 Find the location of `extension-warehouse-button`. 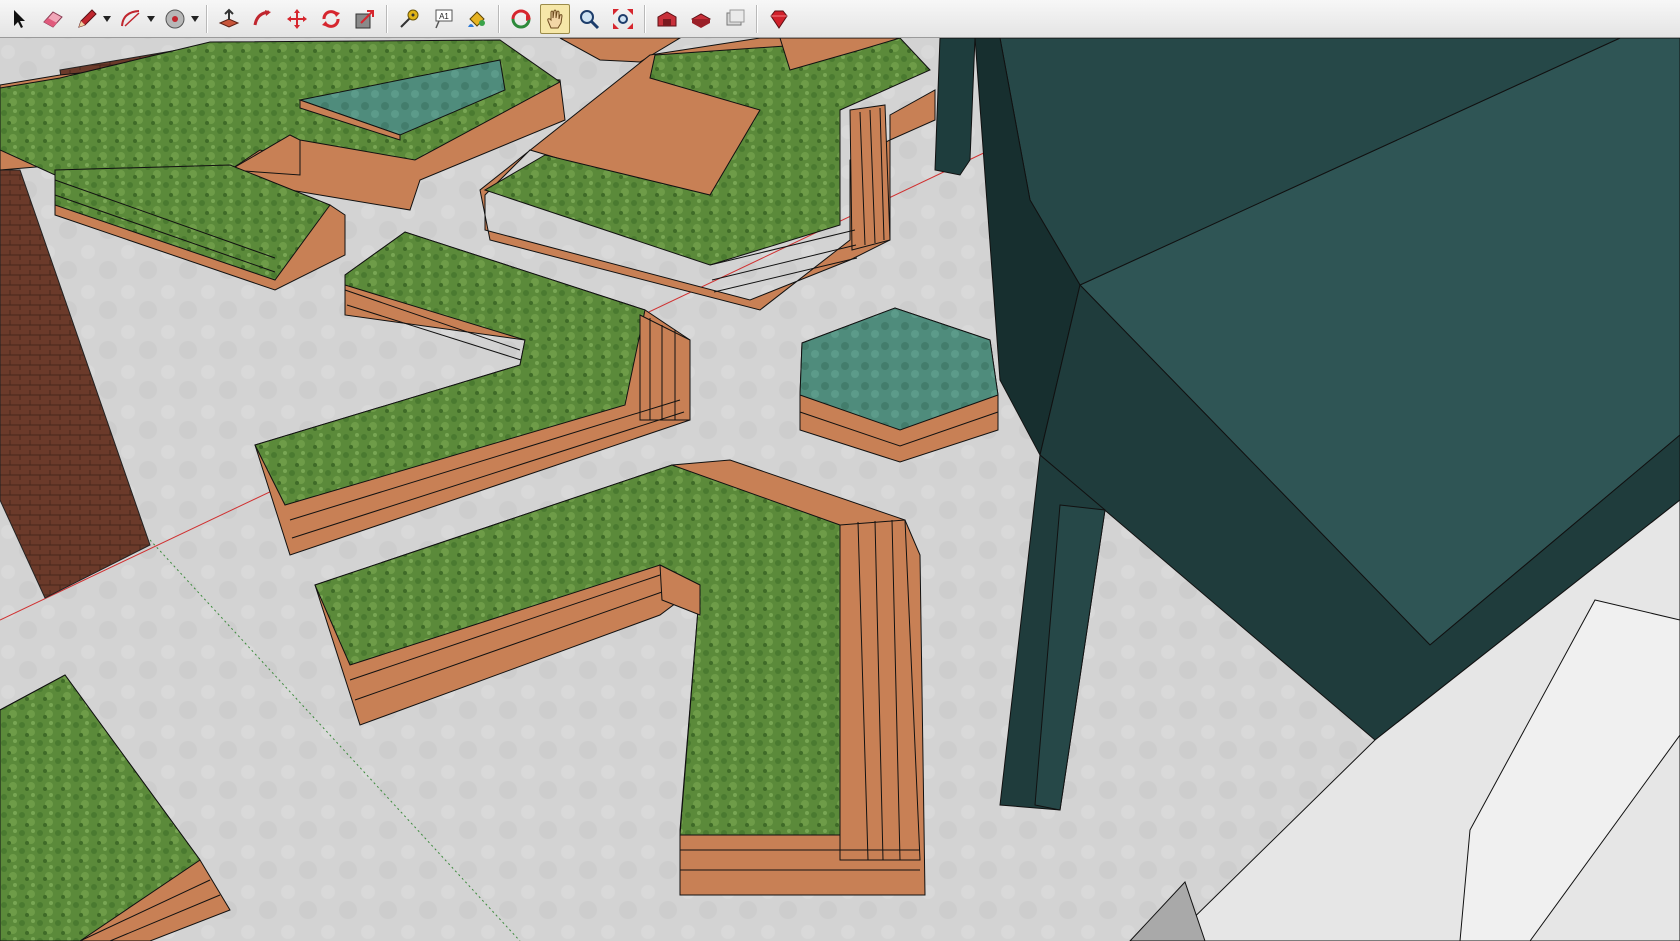

extension-warehouse-button is located at coordinates (779, 19).